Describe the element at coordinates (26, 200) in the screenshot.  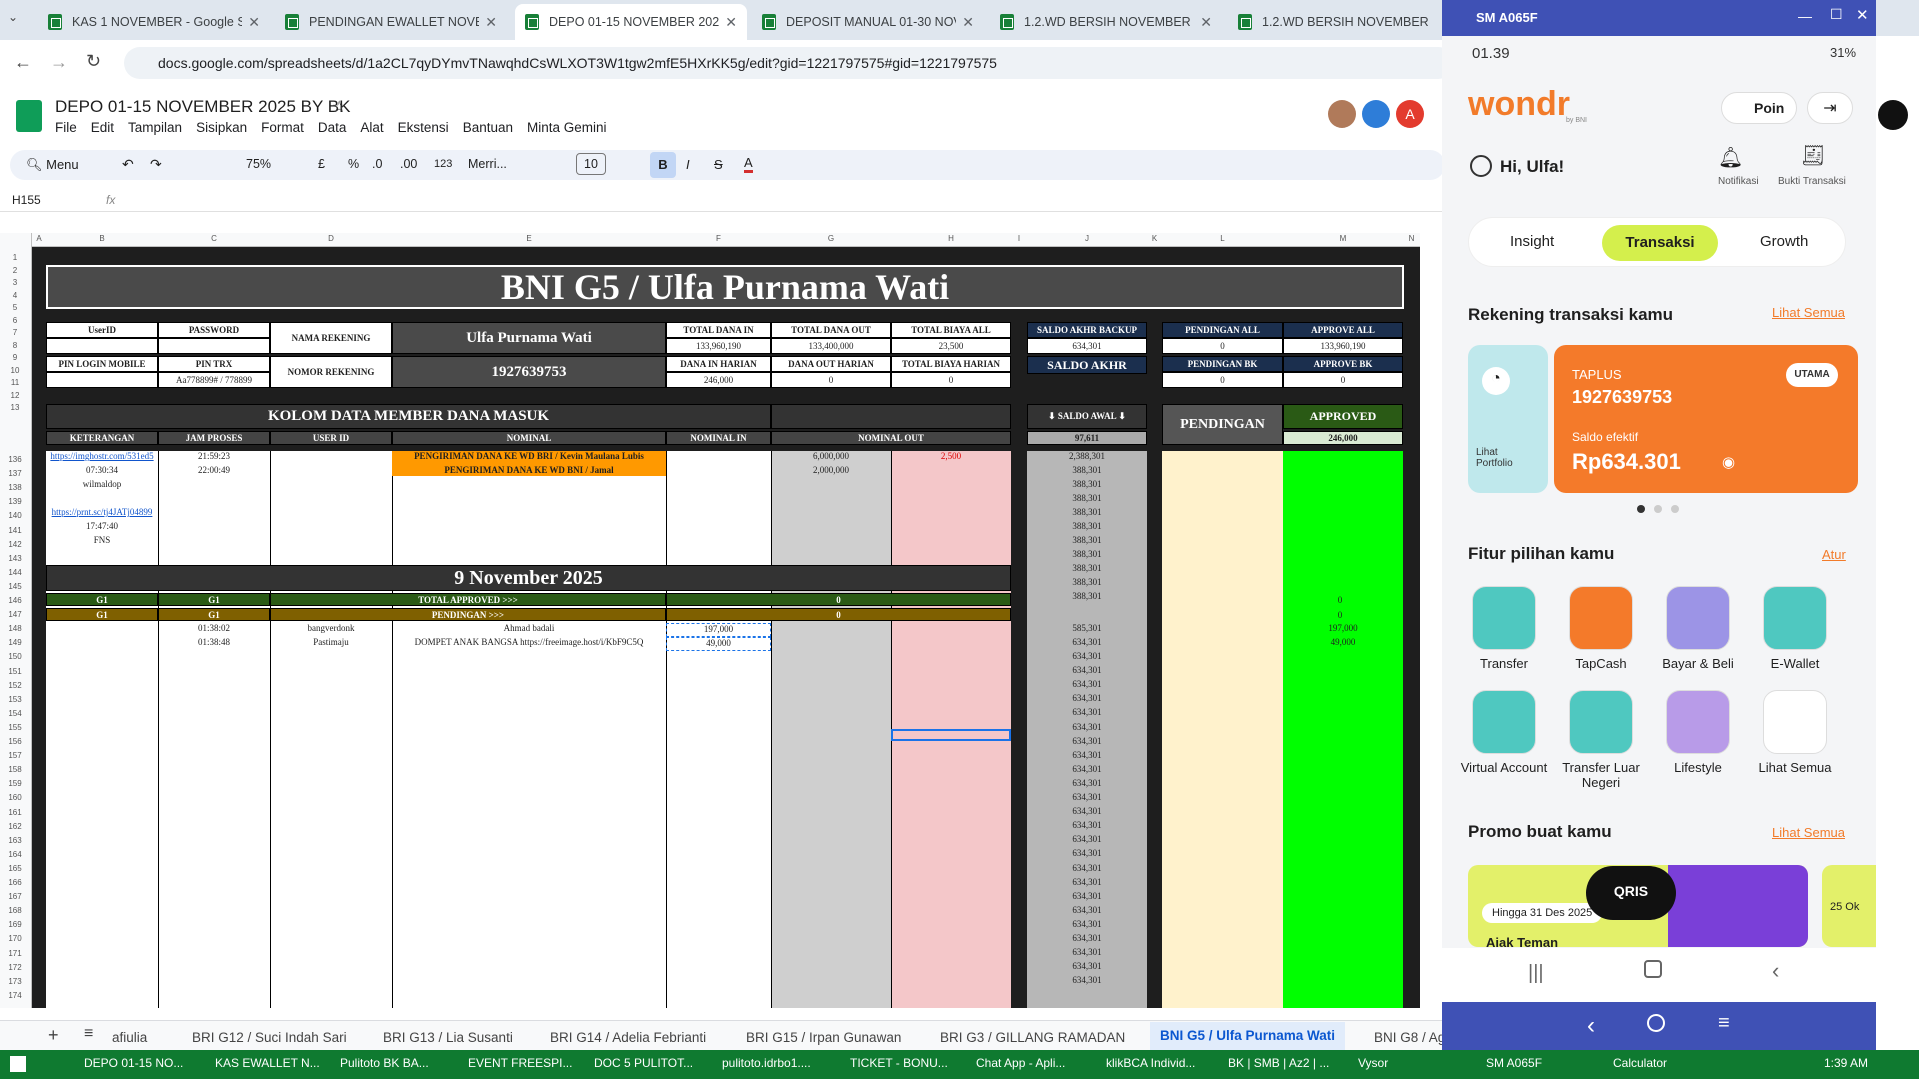
I see `name-box: H155` at that location.